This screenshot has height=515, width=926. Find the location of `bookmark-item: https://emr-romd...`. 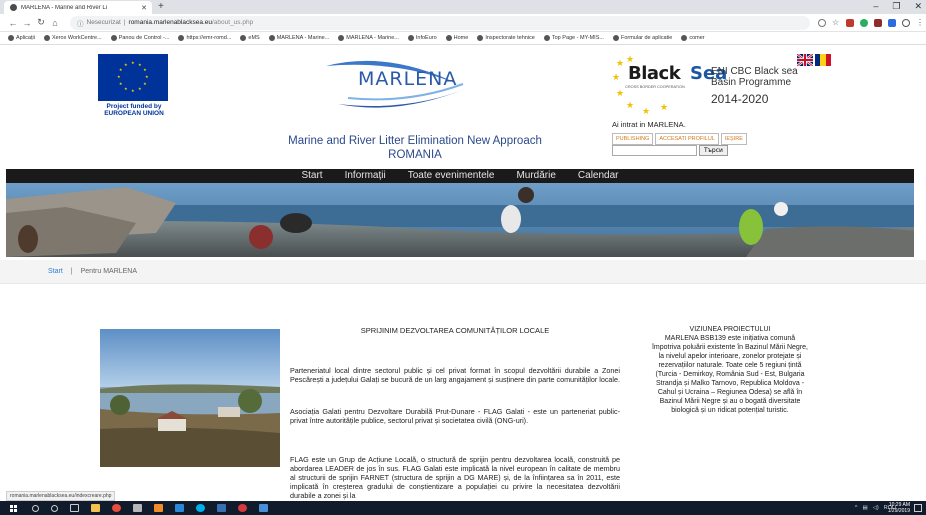

bookmark-item: https://emr-romd... is located at coordinates (204, 38).